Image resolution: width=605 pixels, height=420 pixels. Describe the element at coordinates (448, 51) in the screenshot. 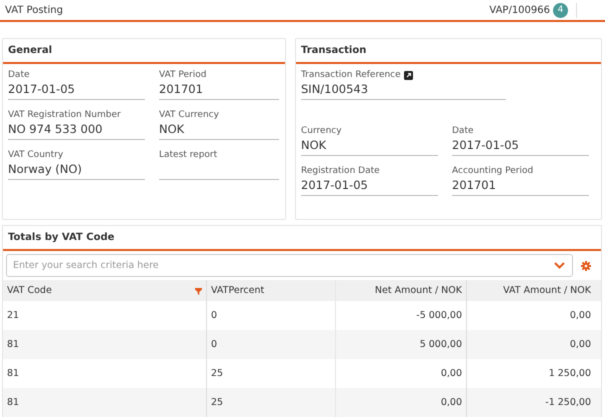

I see `card-title: Transaction` at that location.